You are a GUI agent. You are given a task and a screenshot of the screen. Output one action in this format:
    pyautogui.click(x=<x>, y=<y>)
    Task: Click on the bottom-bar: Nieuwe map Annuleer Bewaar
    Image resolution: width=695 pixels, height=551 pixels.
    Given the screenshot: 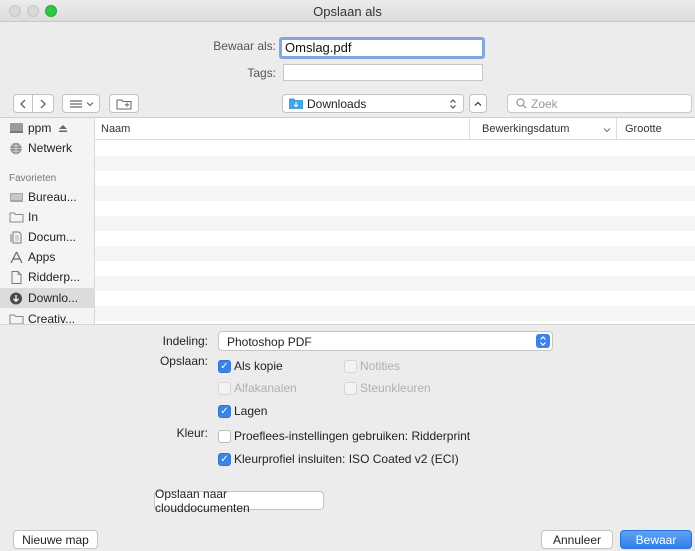 What is the action you would take?
    pyautogui.click(x=347, y=539)
    